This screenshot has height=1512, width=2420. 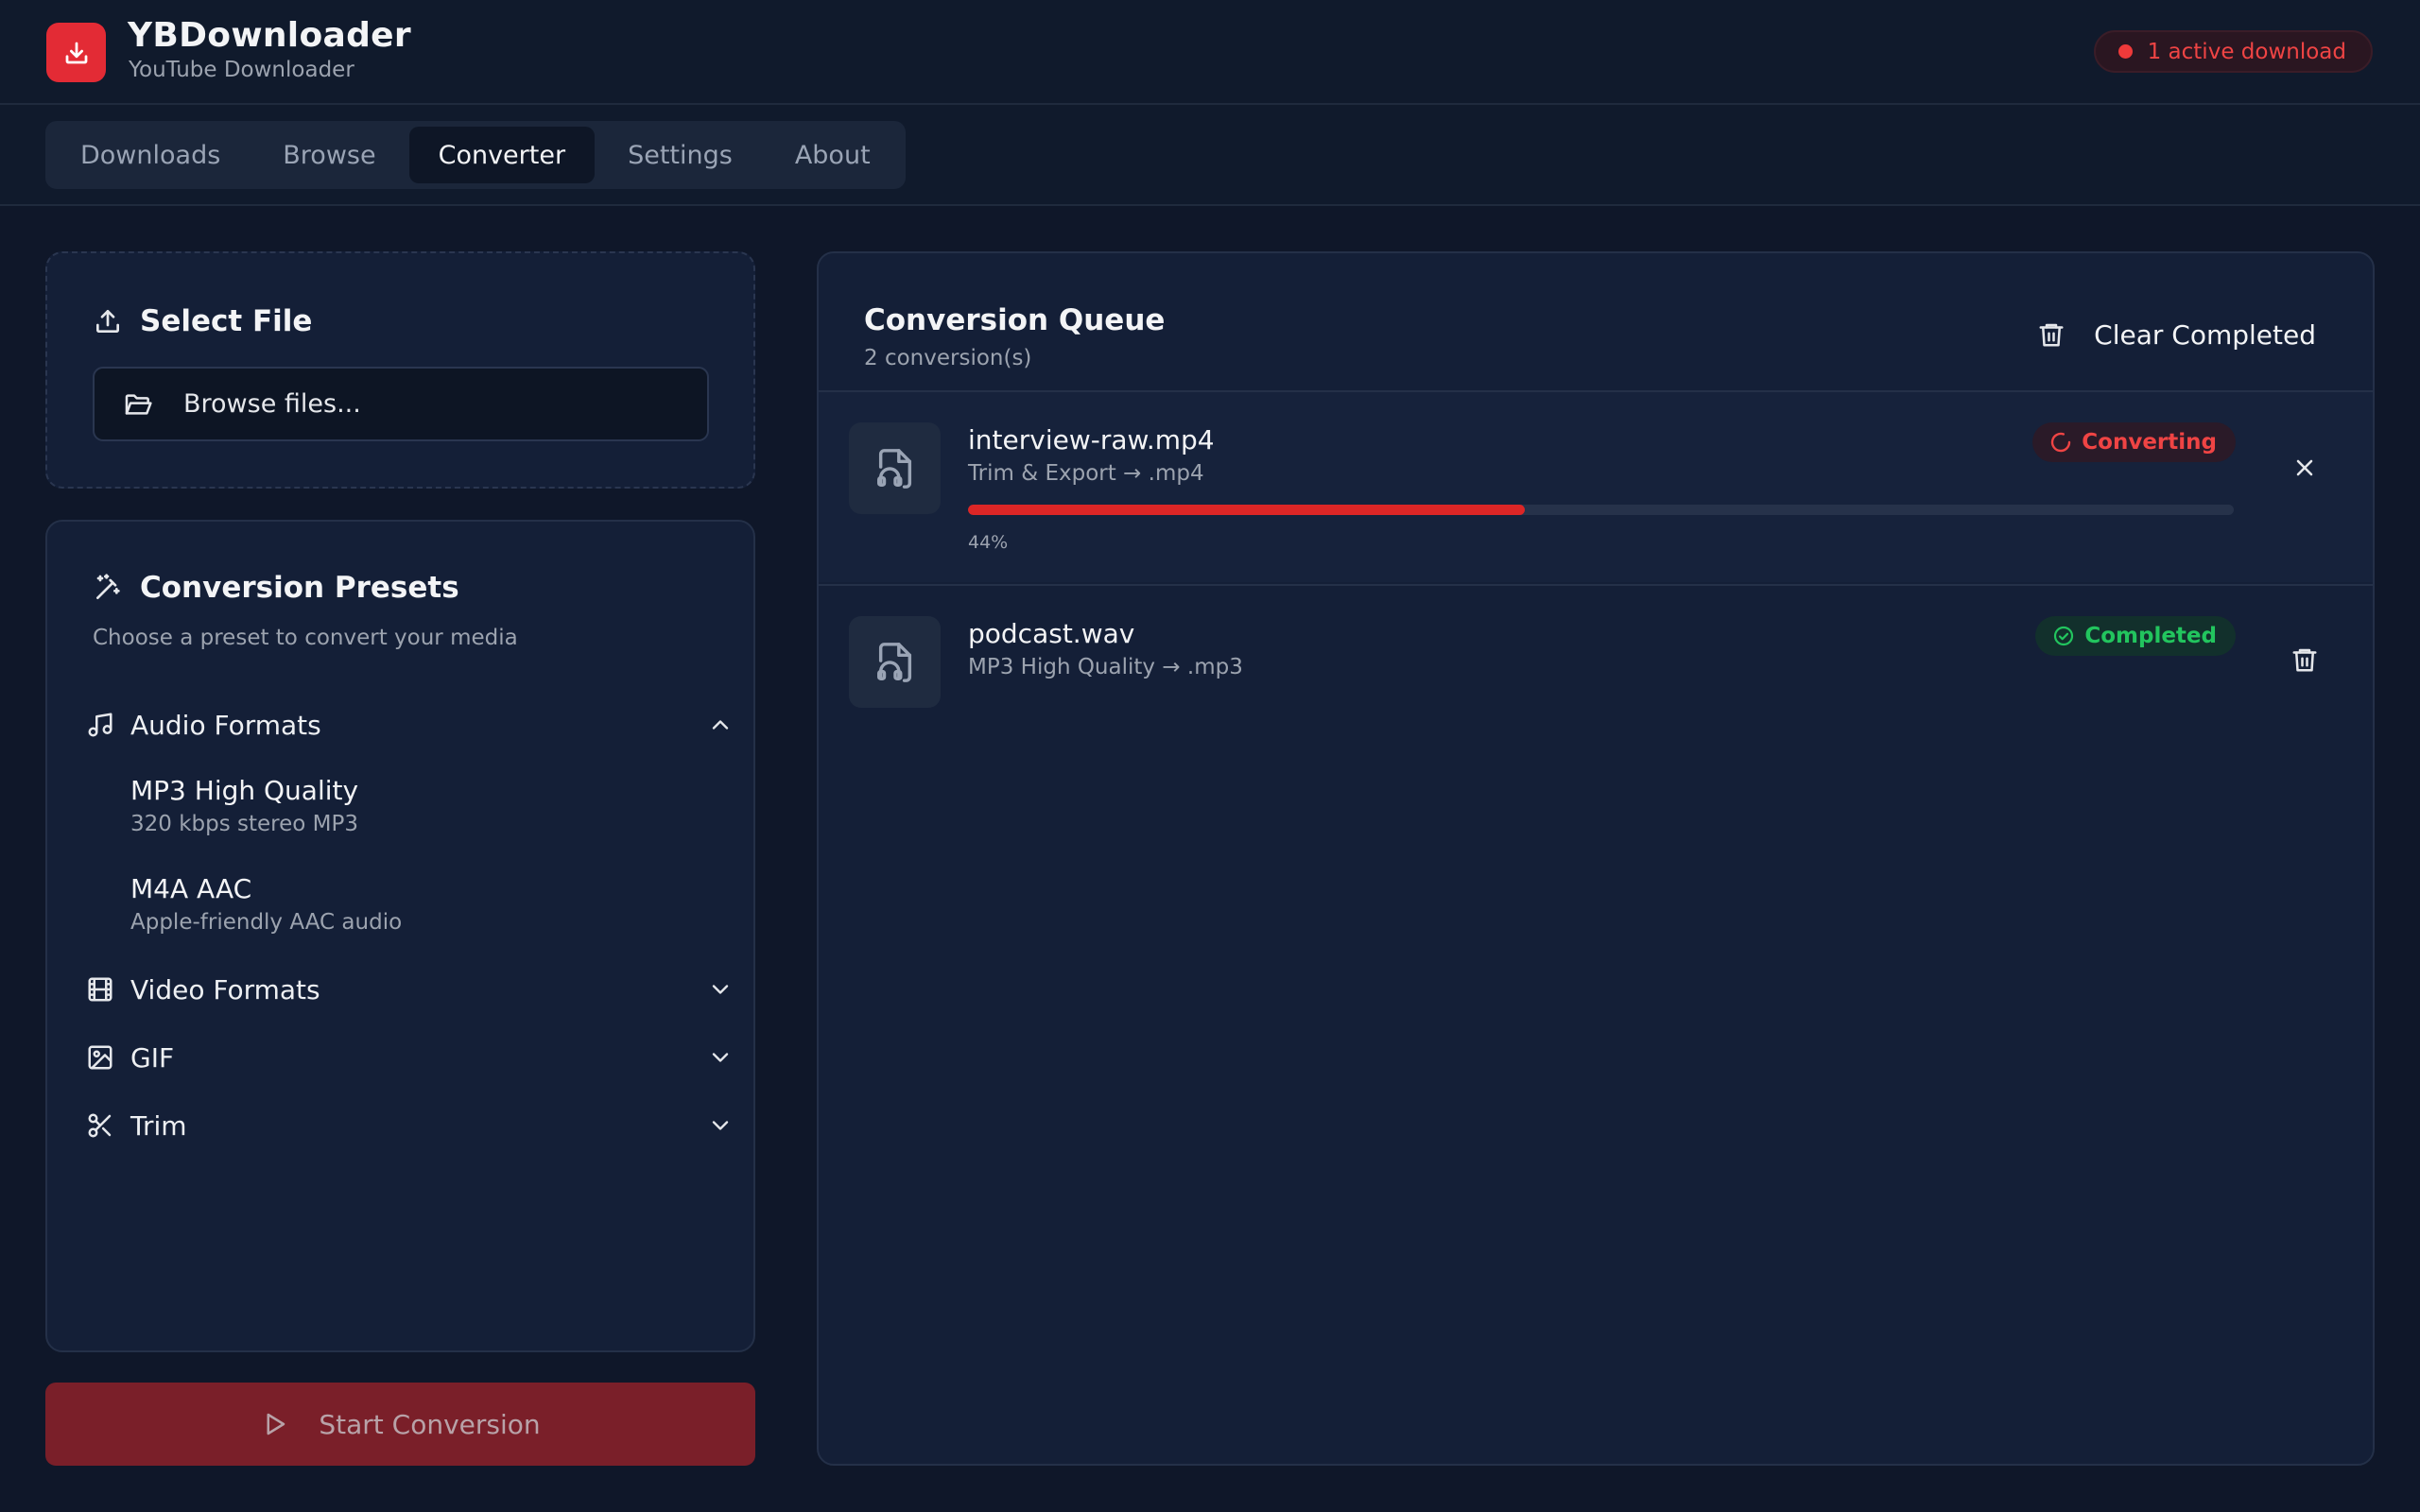 What do you see at coordinates (833, 155) in the screenshot?
I see `tab-about: About` at bounding box center [833, 155].